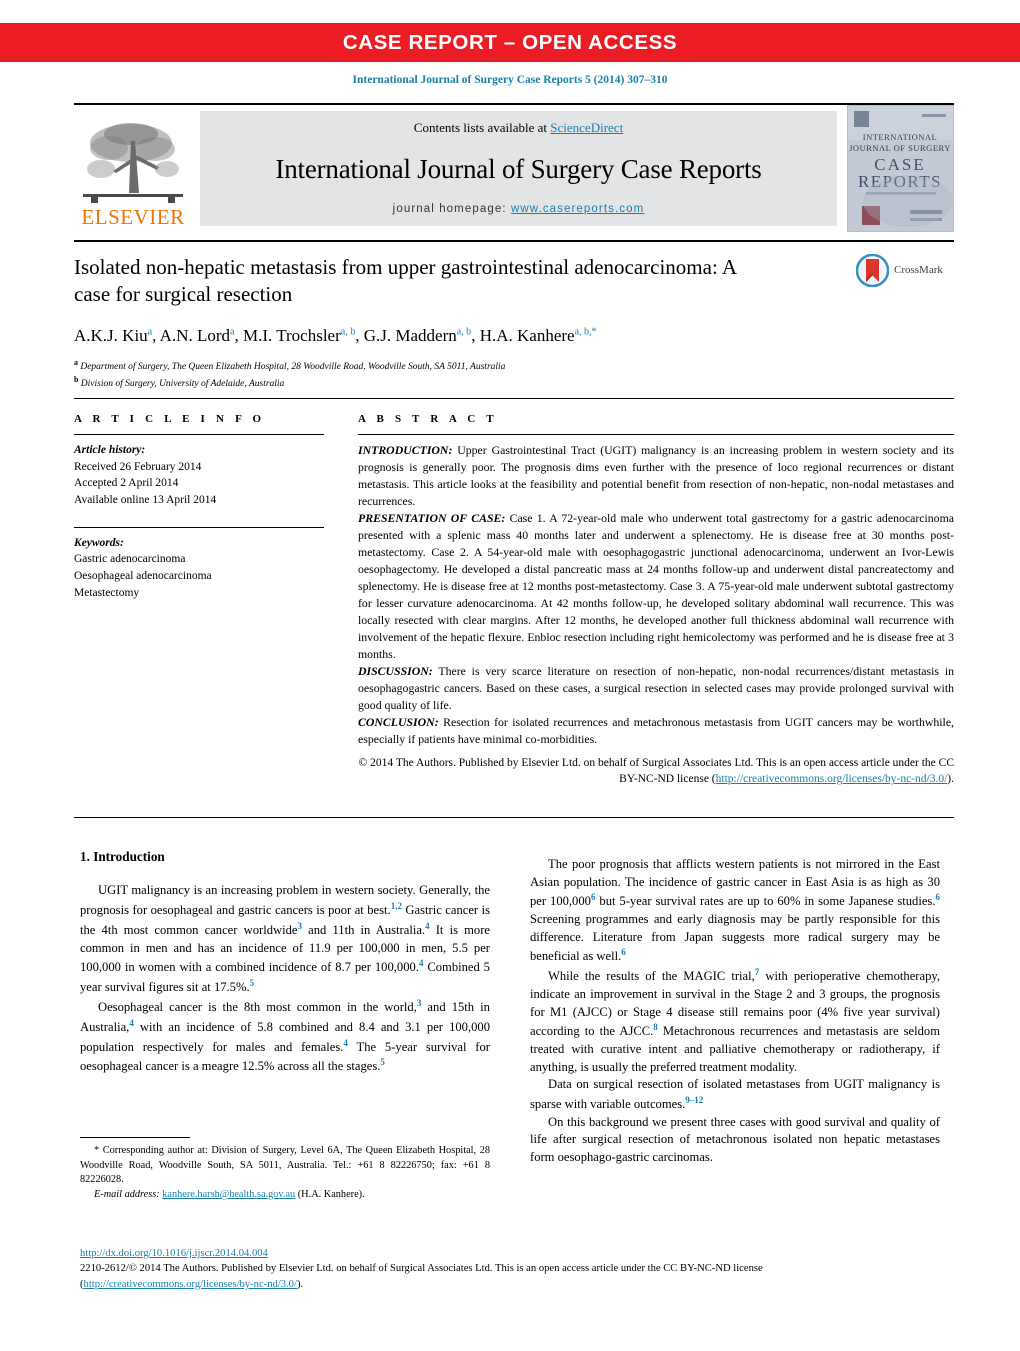  Describe the element at coordinates (577, 209) in the screenshot. I see `journal-homepage-link: www.casereports.com` at that location.